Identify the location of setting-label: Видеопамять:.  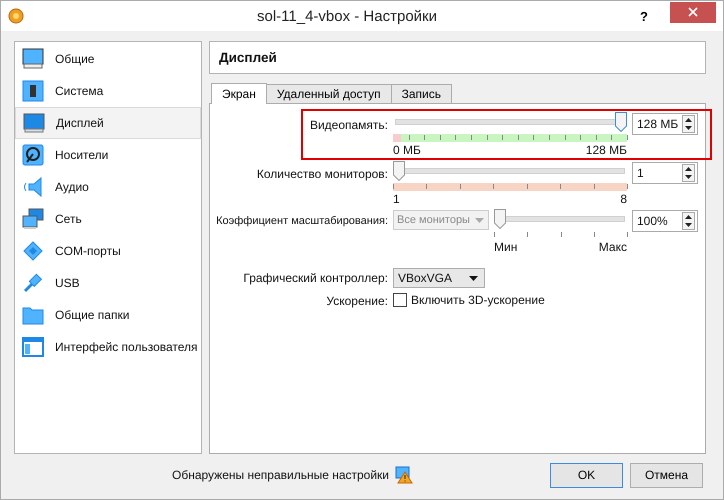
(348, 124).